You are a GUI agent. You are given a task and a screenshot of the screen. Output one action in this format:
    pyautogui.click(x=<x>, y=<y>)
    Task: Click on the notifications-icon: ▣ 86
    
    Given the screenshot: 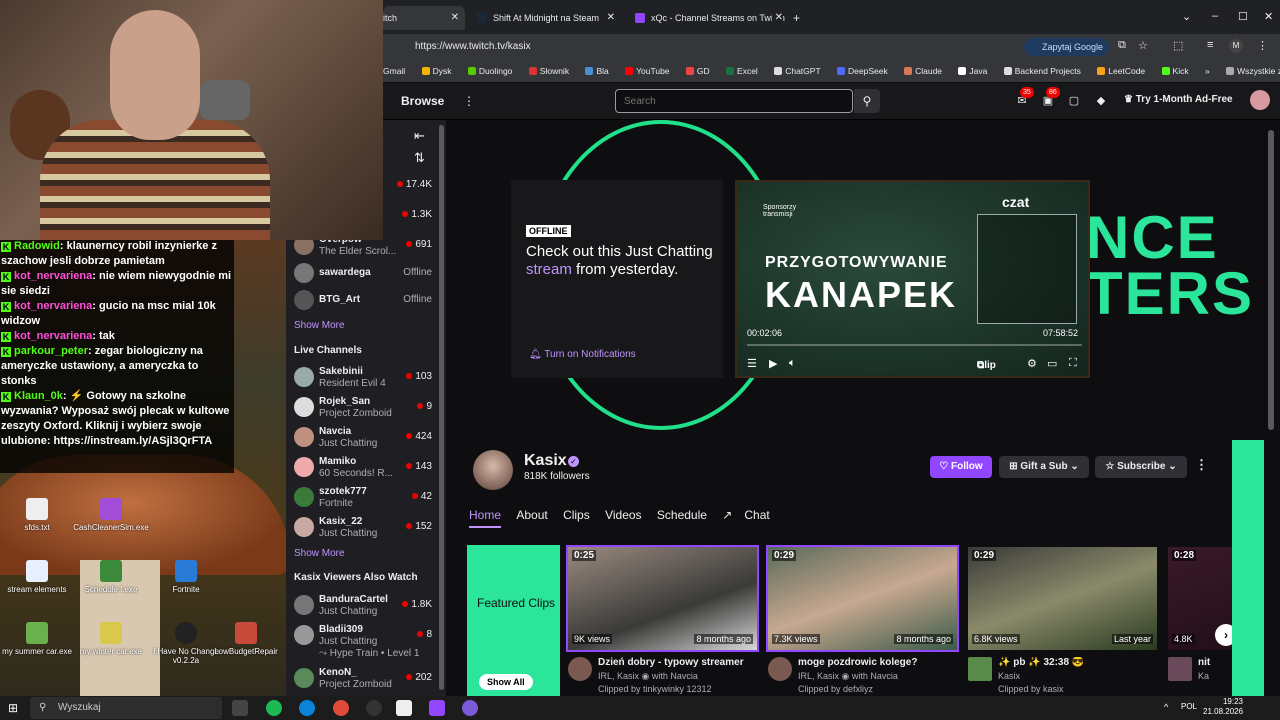 What is the action you would take?
    pyautogui.click(x=1050, y=98)
    